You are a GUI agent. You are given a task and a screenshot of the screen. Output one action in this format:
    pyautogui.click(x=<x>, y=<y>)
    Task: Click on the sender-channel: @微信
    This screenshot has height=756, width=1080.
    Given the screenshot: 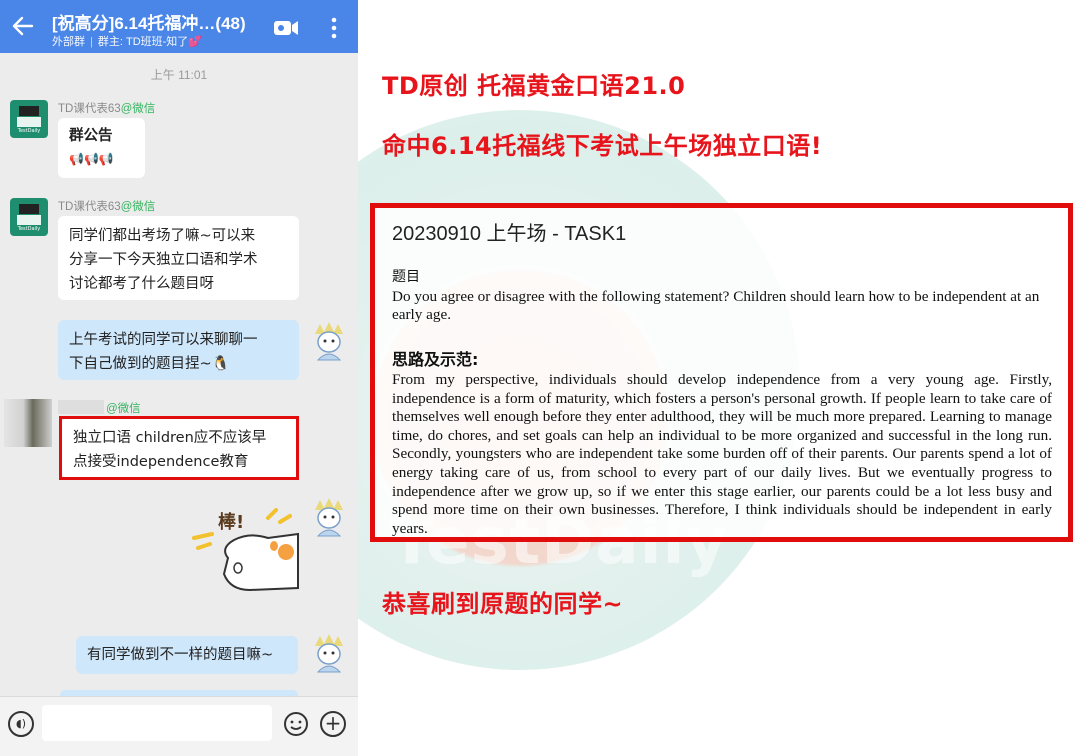 What is the action you would take?
    pyautogui.click(x=123, y=409)
    